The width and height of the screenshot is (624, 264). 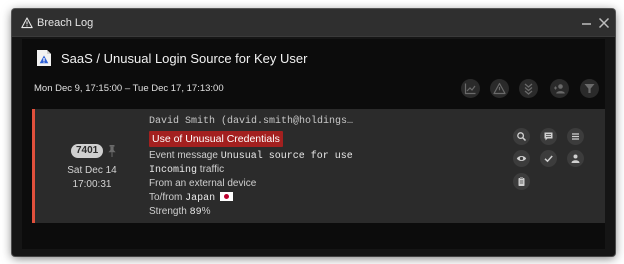 I want to click on search-button, so click(x=521, y=136).